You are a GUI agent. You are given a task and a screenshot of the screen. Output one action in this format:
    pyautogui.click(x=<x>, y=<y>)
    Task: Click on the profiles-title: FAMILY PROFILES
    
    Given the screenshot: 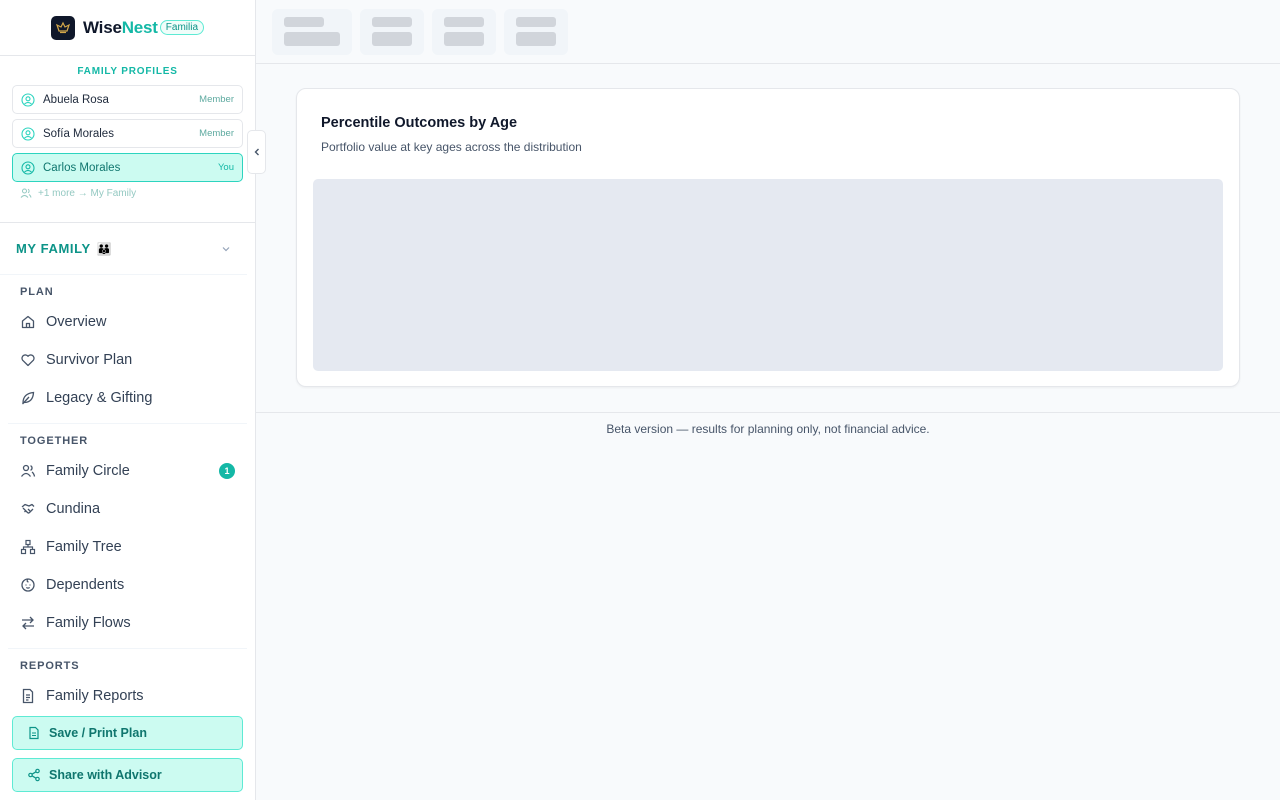 What is the action you would take?
    pyautogui.click(x=127, y=71)
    